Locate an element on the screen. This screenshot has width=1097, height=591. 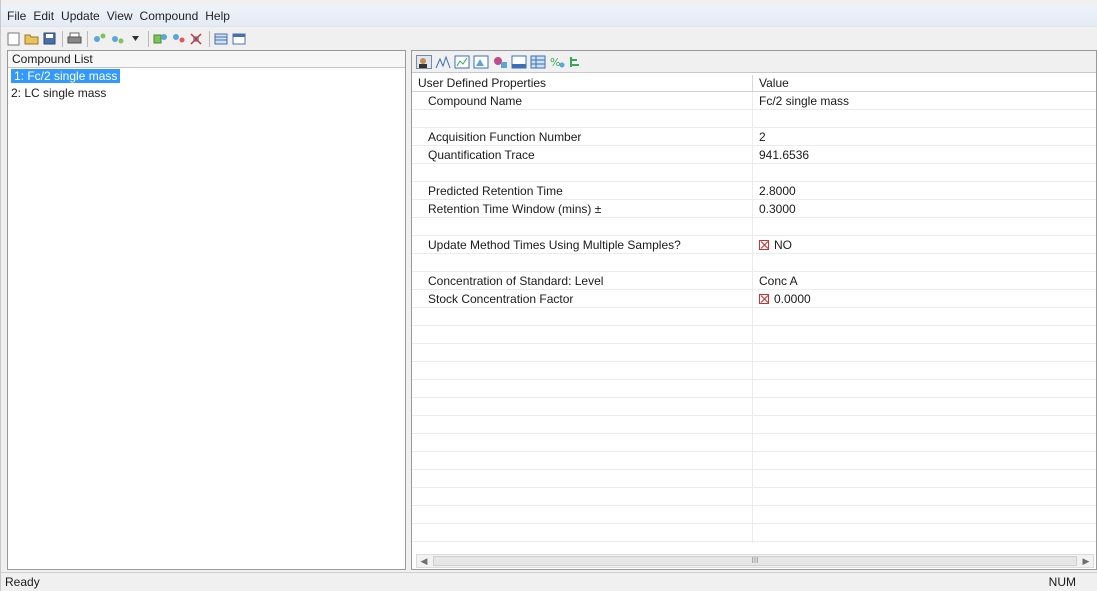
property-label: Retention Time Window (mins) ± is located at coordinates (582, 208).